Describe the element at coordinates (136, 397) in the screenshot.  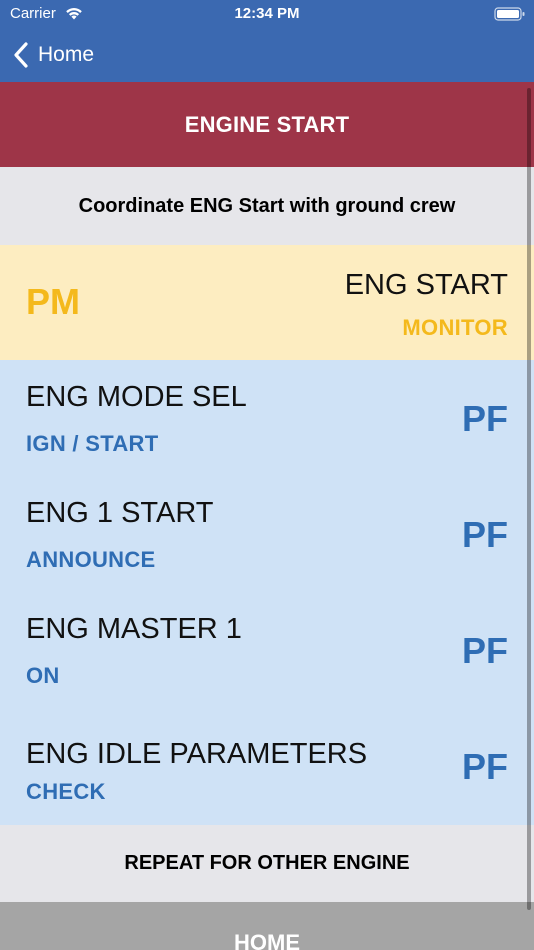
I see `checklist-item-label: ENG MODE SEL` at that location.